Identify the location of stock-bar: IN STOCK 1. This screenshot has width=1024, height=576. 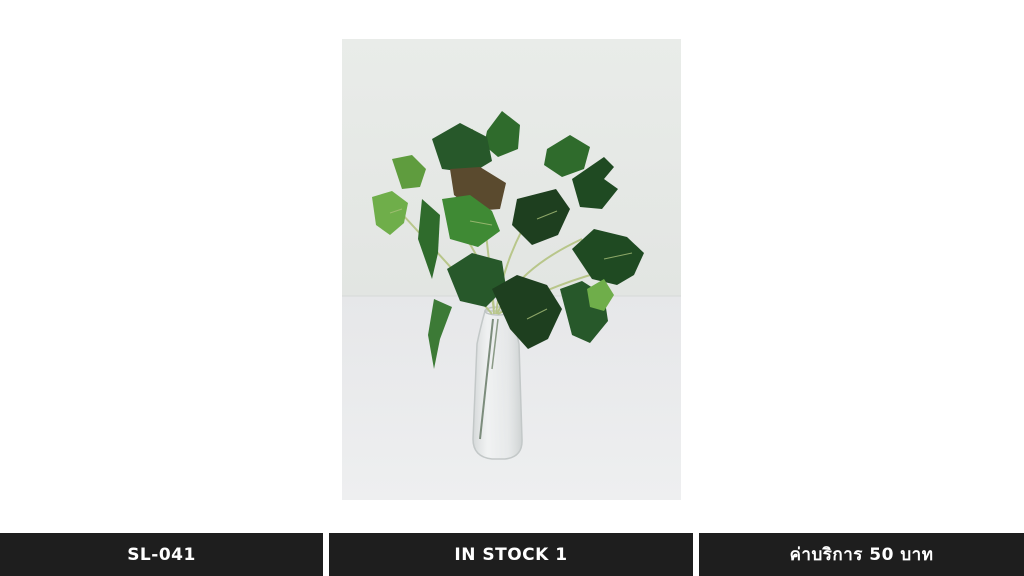
(511, 554).